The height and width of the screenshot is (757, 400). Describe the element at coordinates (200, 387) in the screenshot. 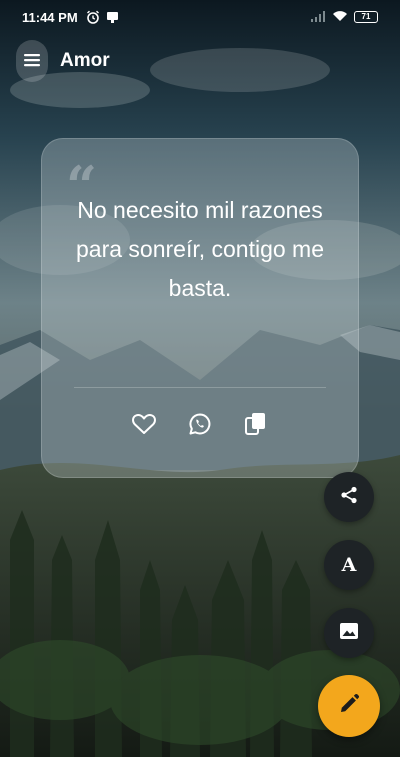

I see `card-divider` at that location.